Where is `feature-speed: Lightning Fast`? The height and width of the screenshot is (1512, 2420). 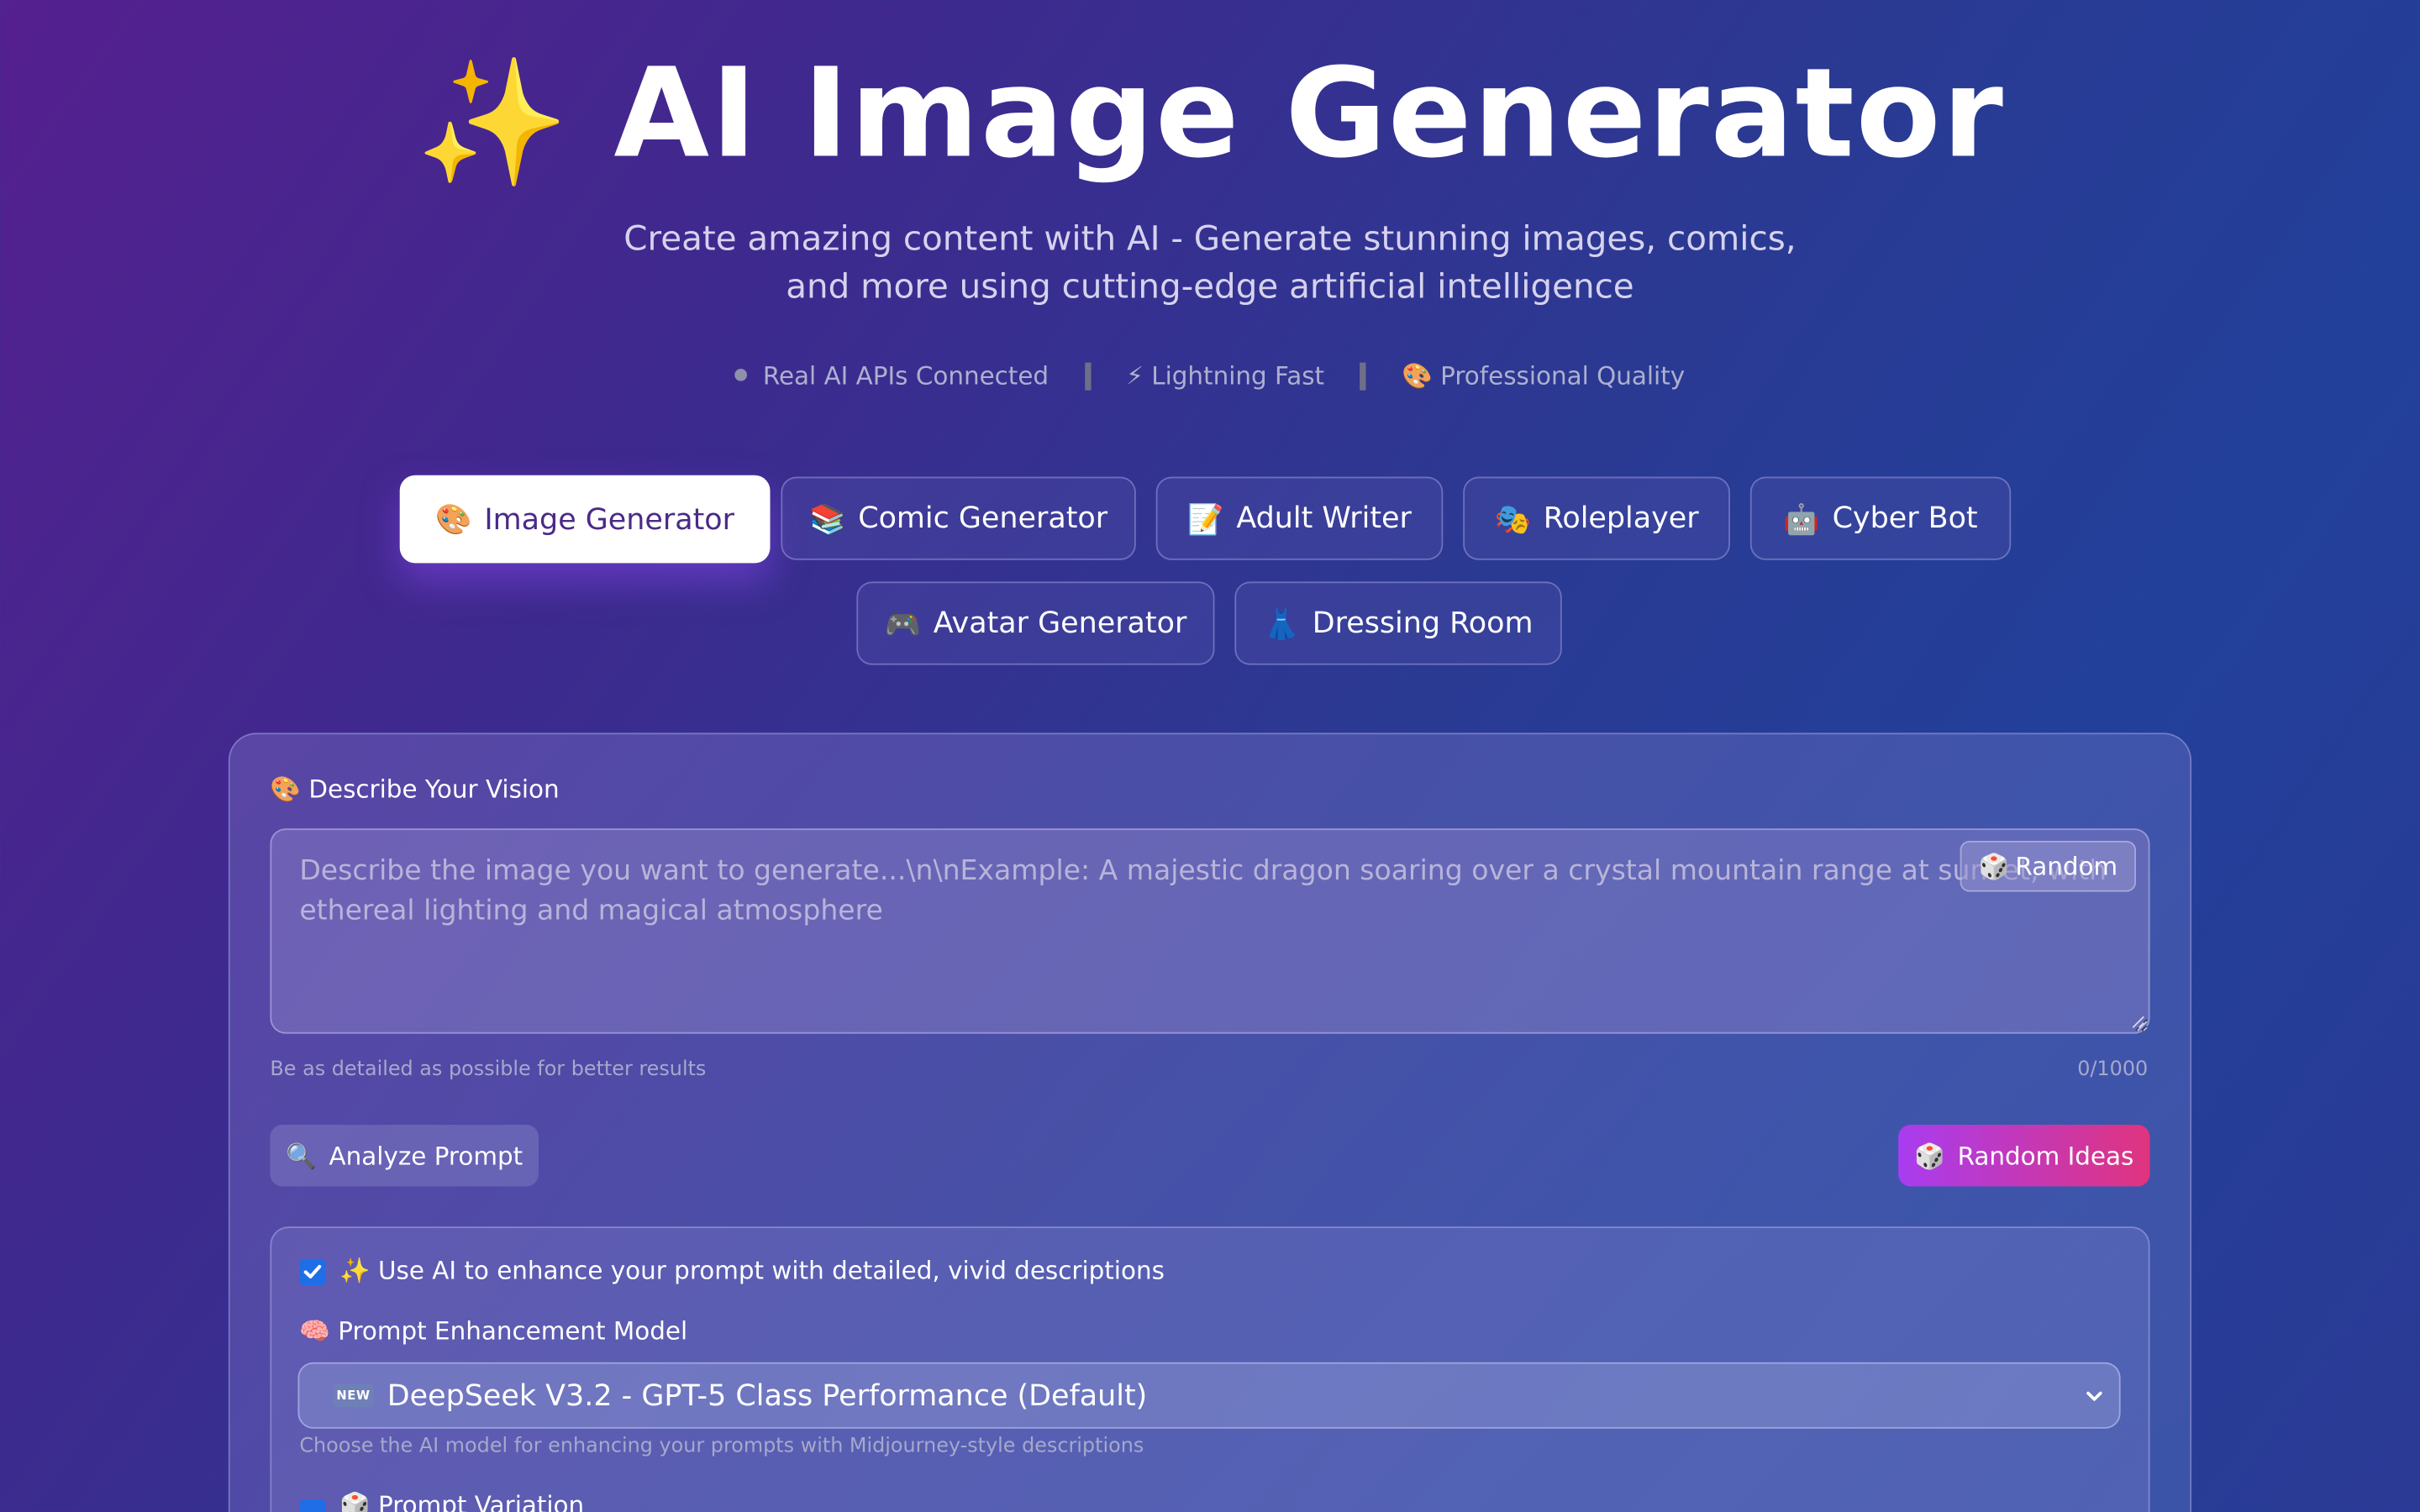 feature-speed: Lightning Fast is located at coordinates (1238, 375).